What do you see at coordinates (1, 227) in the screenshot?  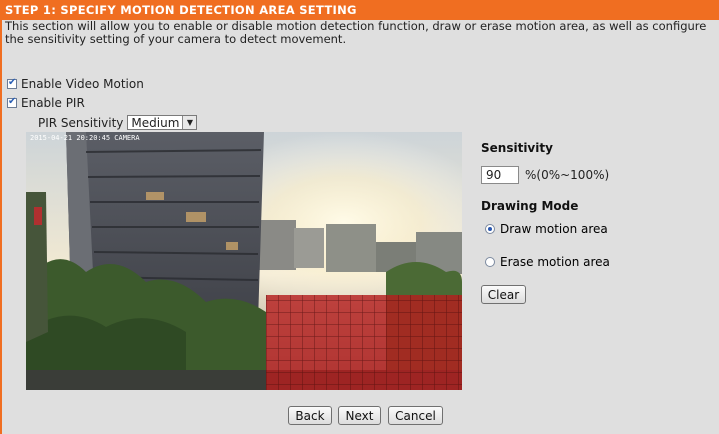 I see `panel-left-border` at bounding box center [1, 227].